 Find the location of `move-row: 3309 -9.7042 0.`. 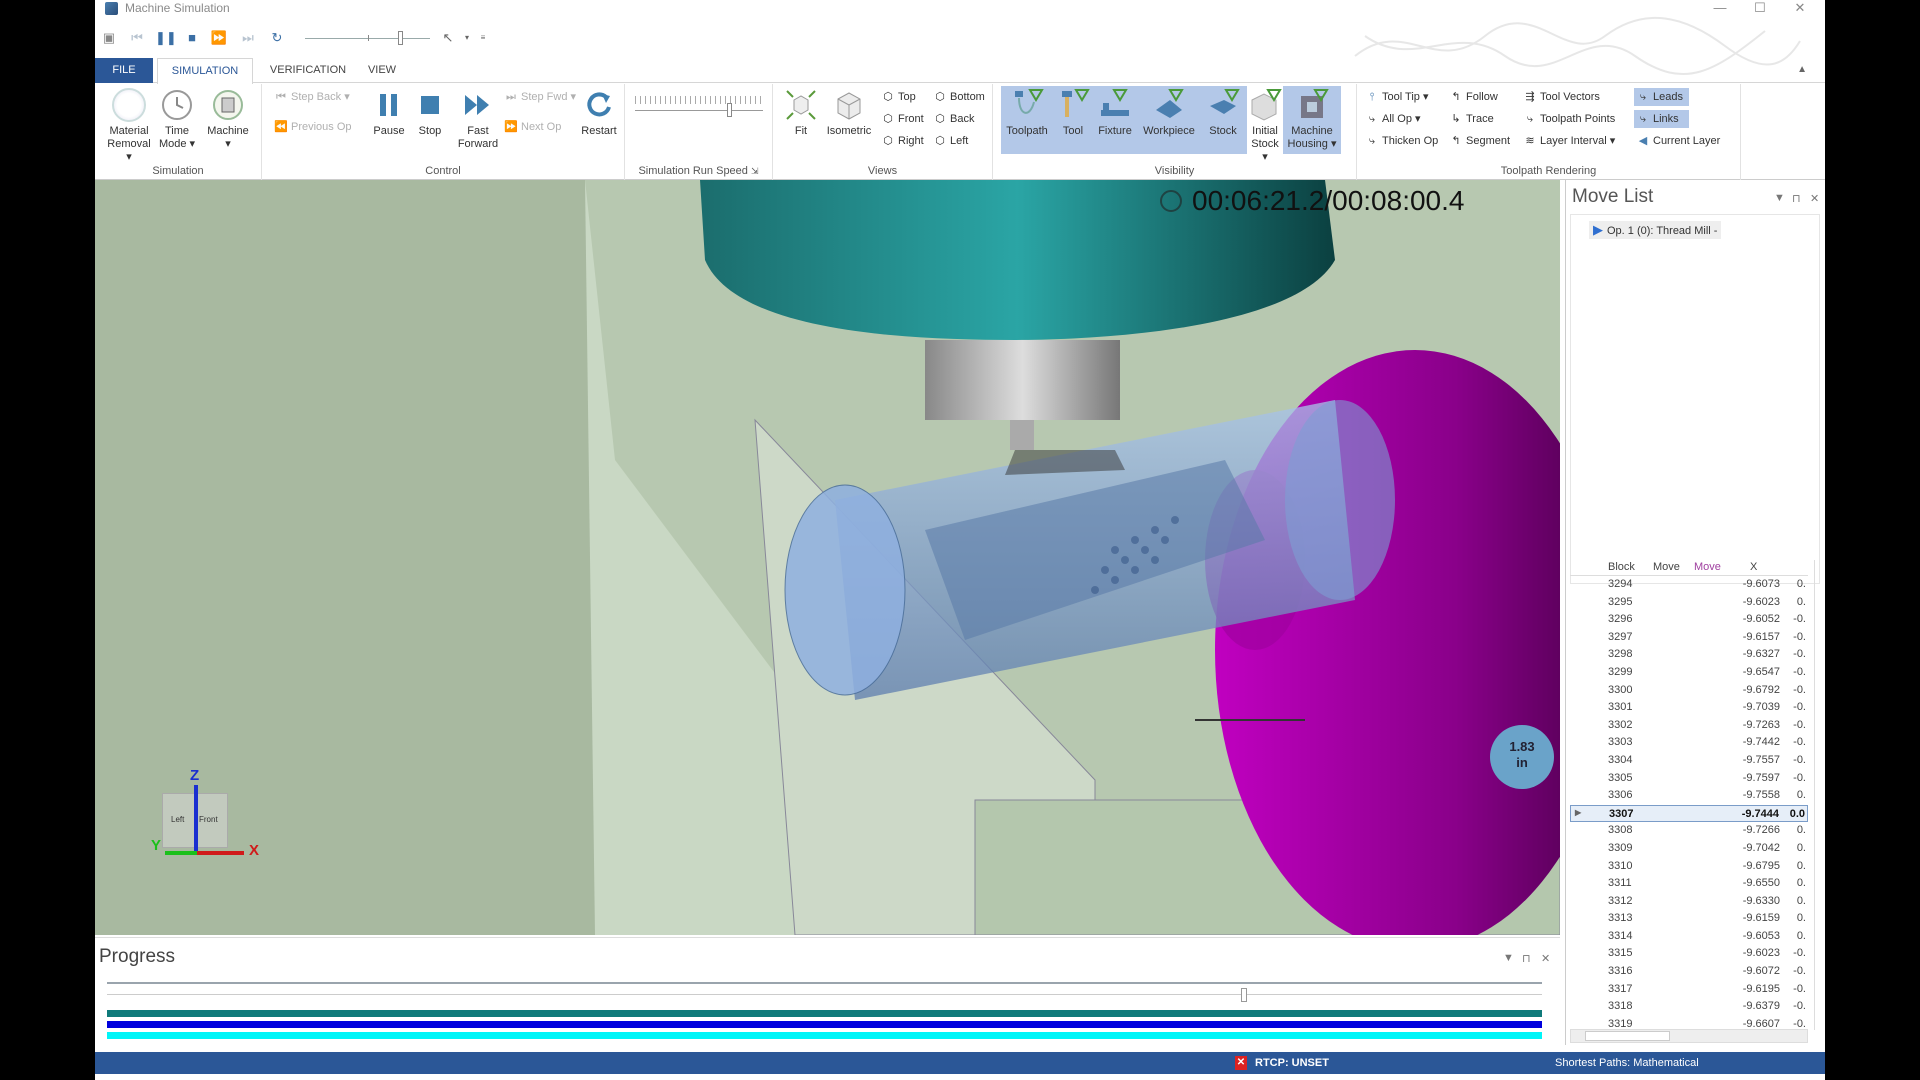

move-row: 3309 -9.7042 0. is located at coordinates (1689, 849).